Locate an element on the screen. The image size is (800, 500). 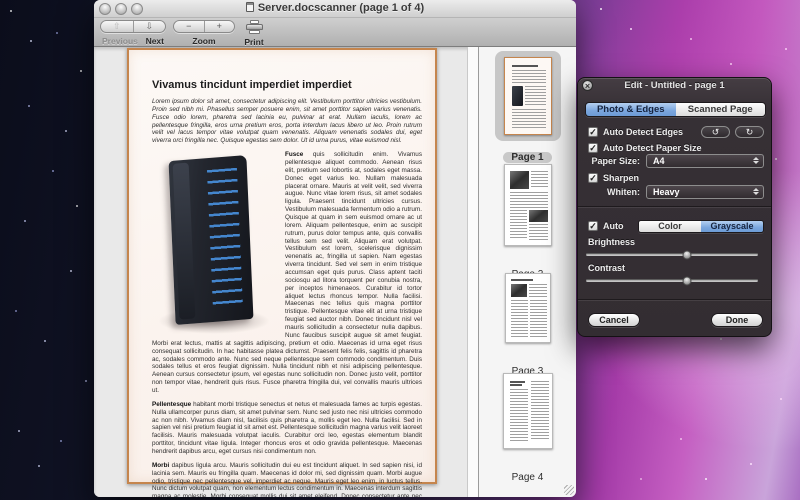
server-tower-image is located at coordinates (215, 244).